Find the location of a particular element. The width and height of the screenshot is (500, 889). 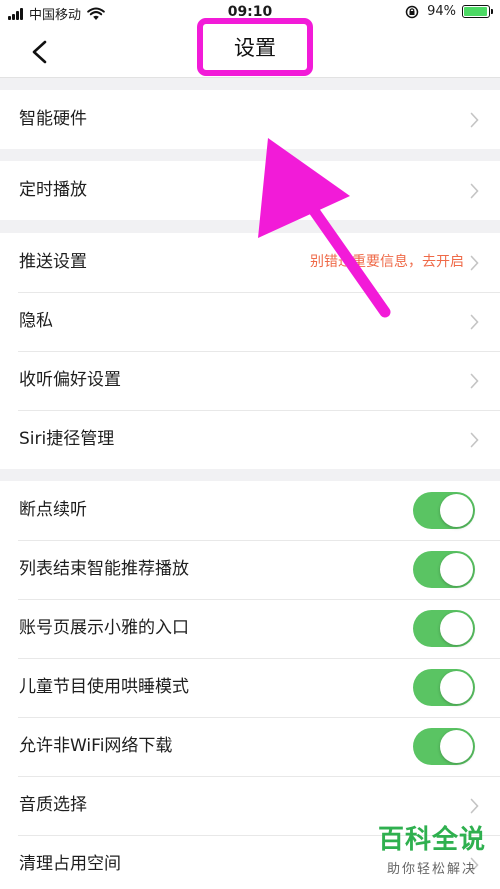

settings-item-label: 允许非WiFi网络下载 is located at coordinates (96, 746).